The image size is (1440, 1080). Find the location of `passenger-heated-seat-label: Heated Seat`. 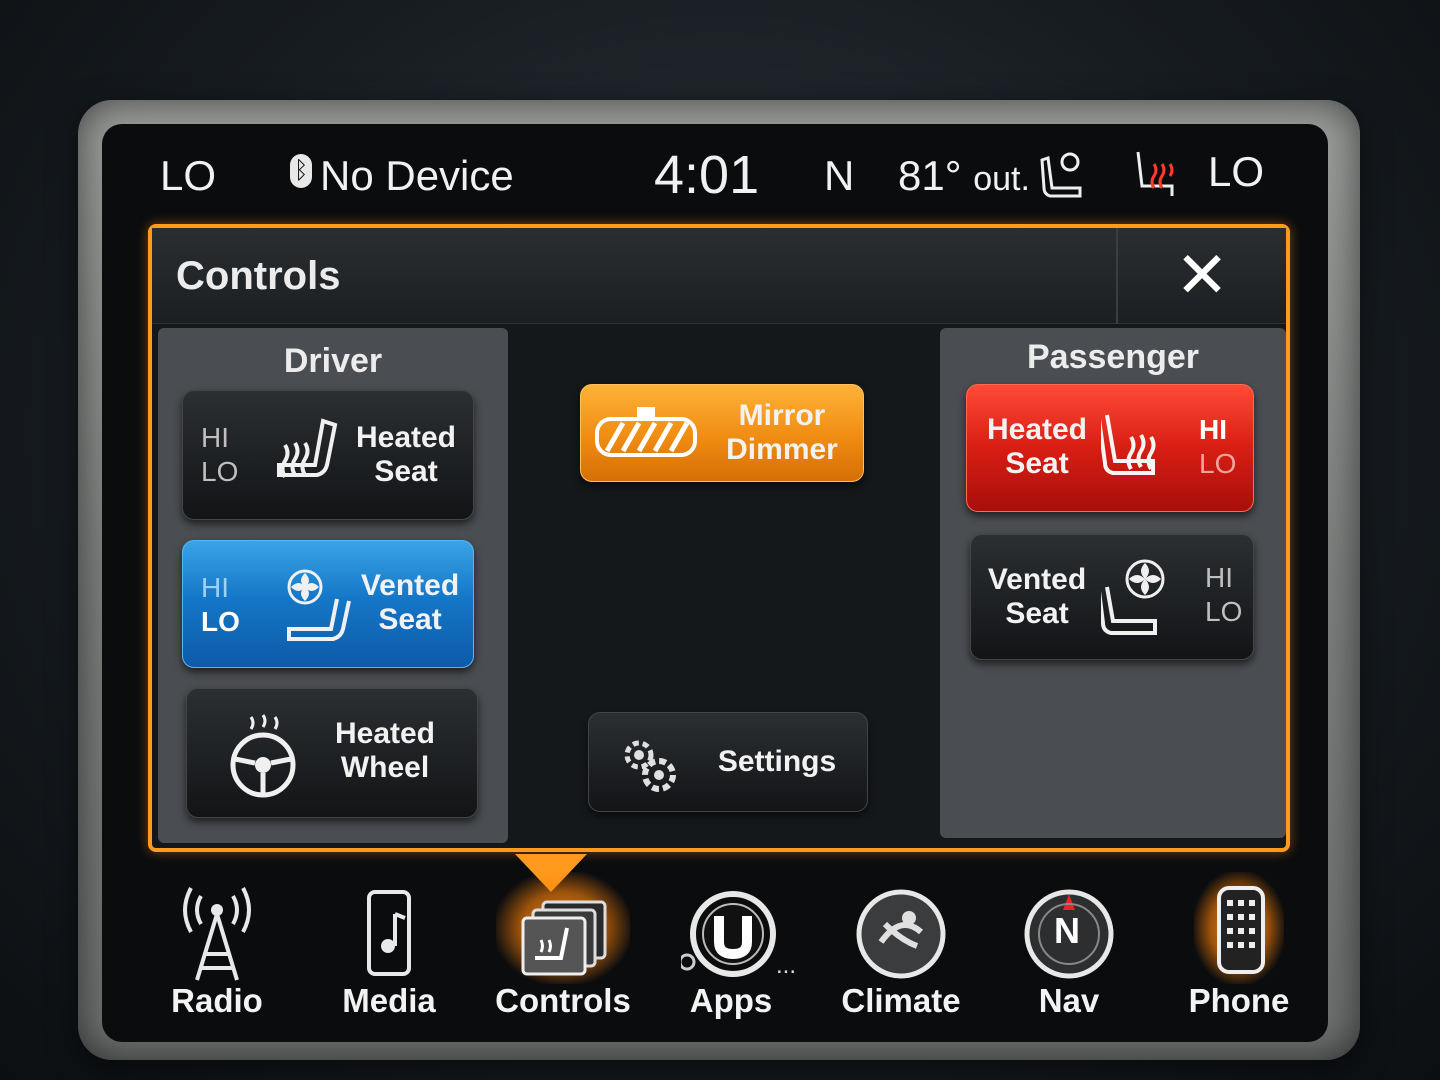

passenger-heated-seat-label: Heated Seat is located at coordinates (1037, 447).